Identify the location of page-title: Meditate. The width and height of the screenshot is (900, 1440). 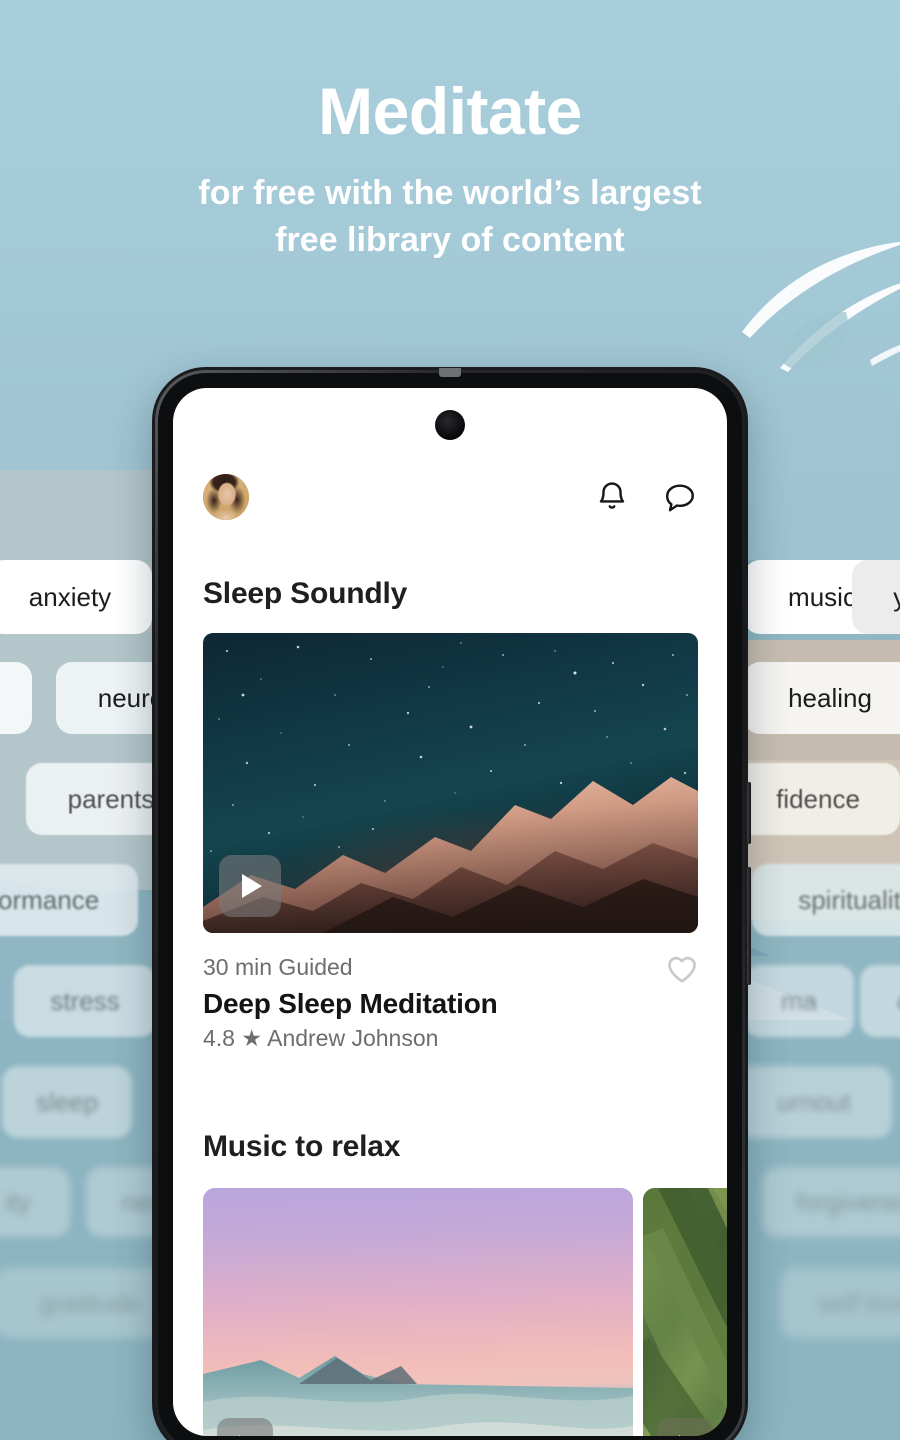
(450, 111).